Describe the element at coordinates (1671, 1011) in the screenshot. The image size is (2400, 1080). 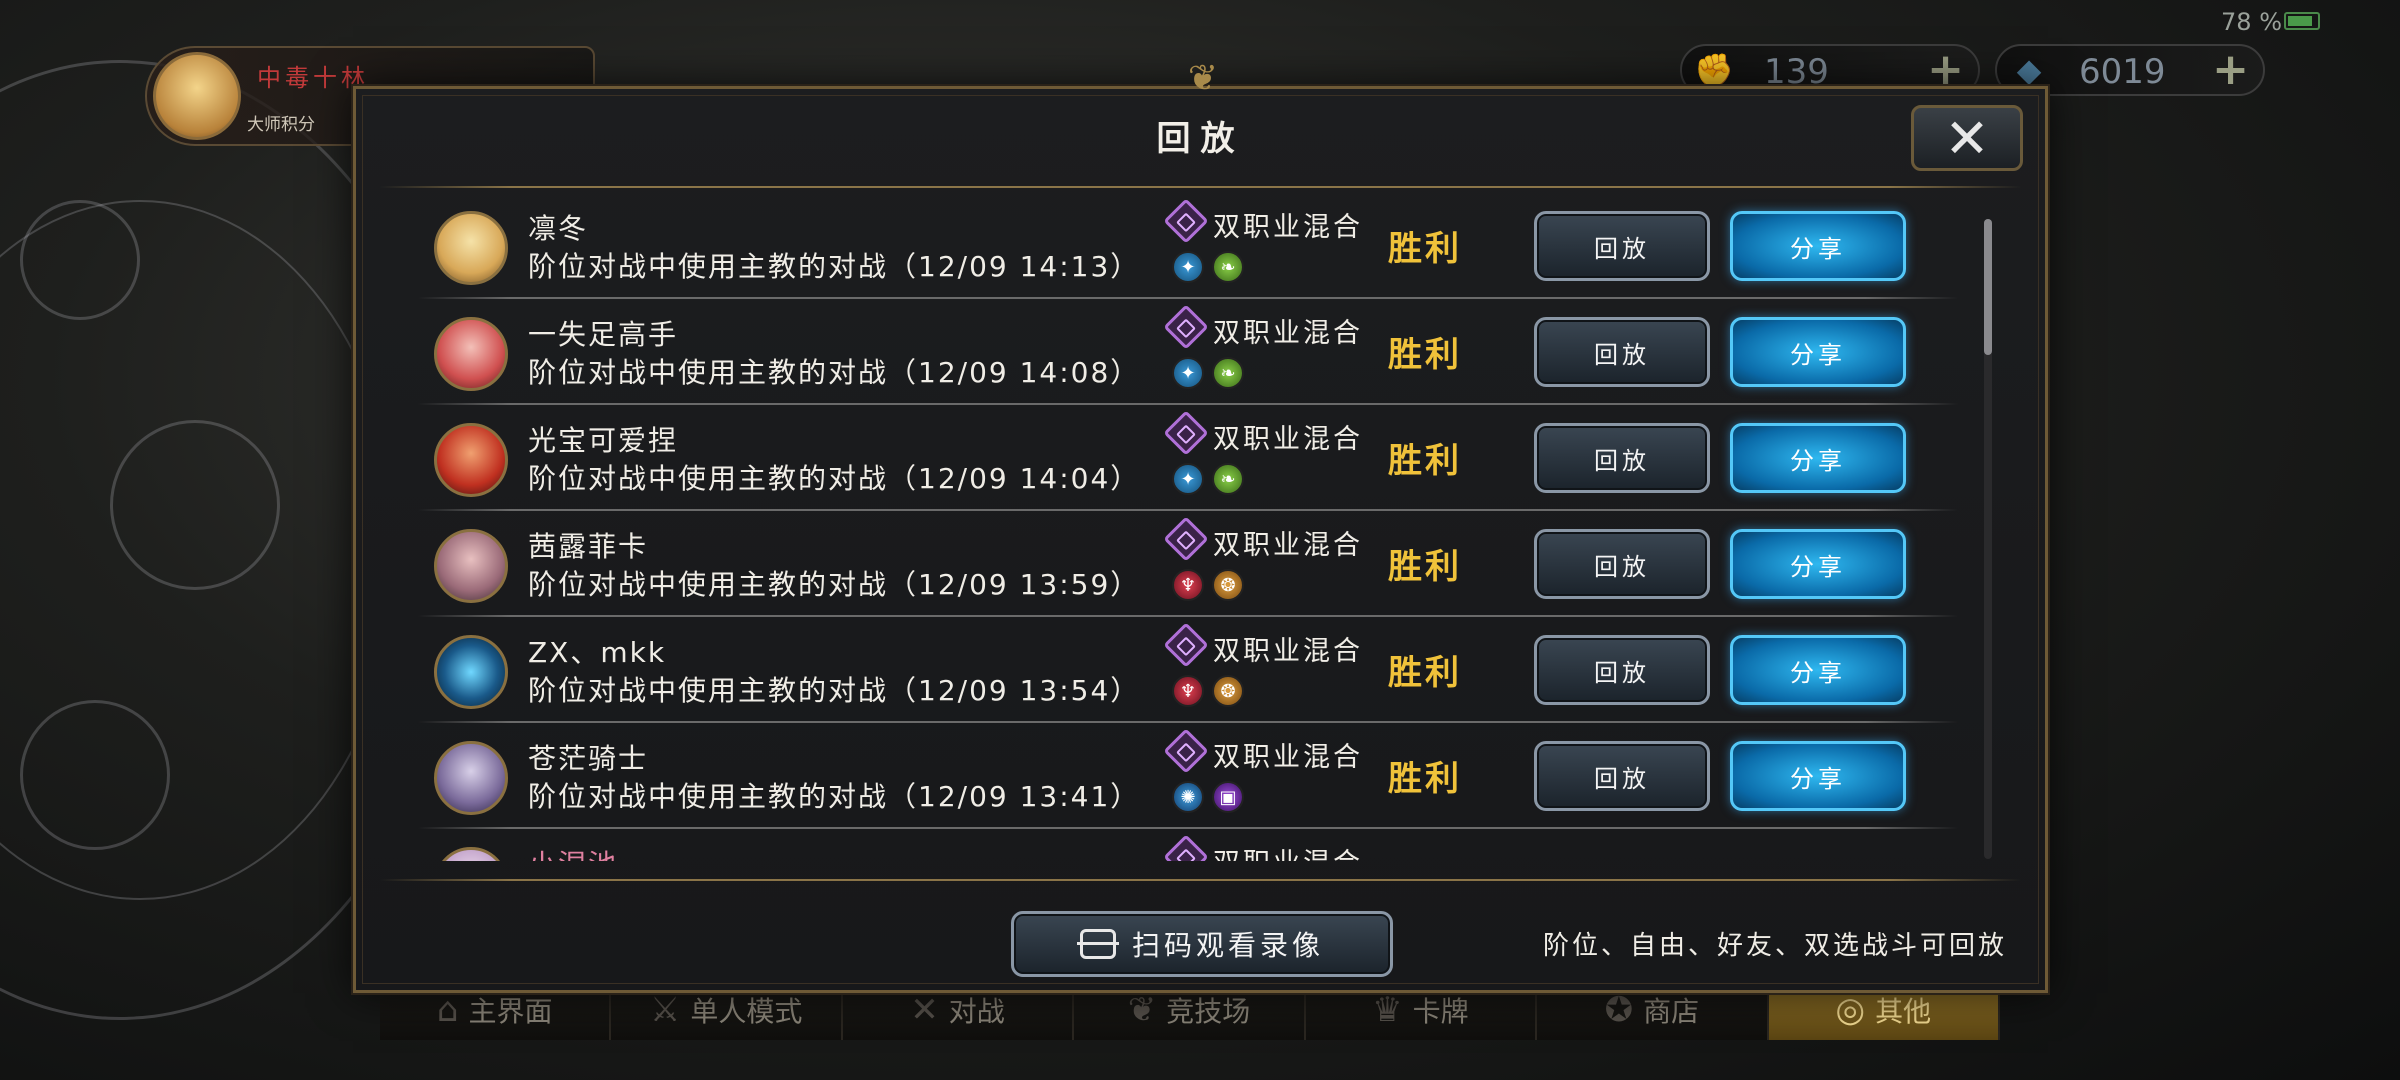
I see `nav-label: 商店` at that location.